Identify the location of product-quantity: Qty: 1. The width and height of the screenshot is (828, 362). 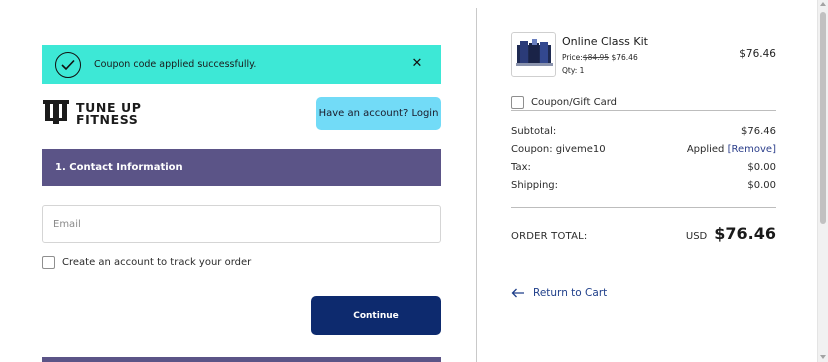
(573, 70).